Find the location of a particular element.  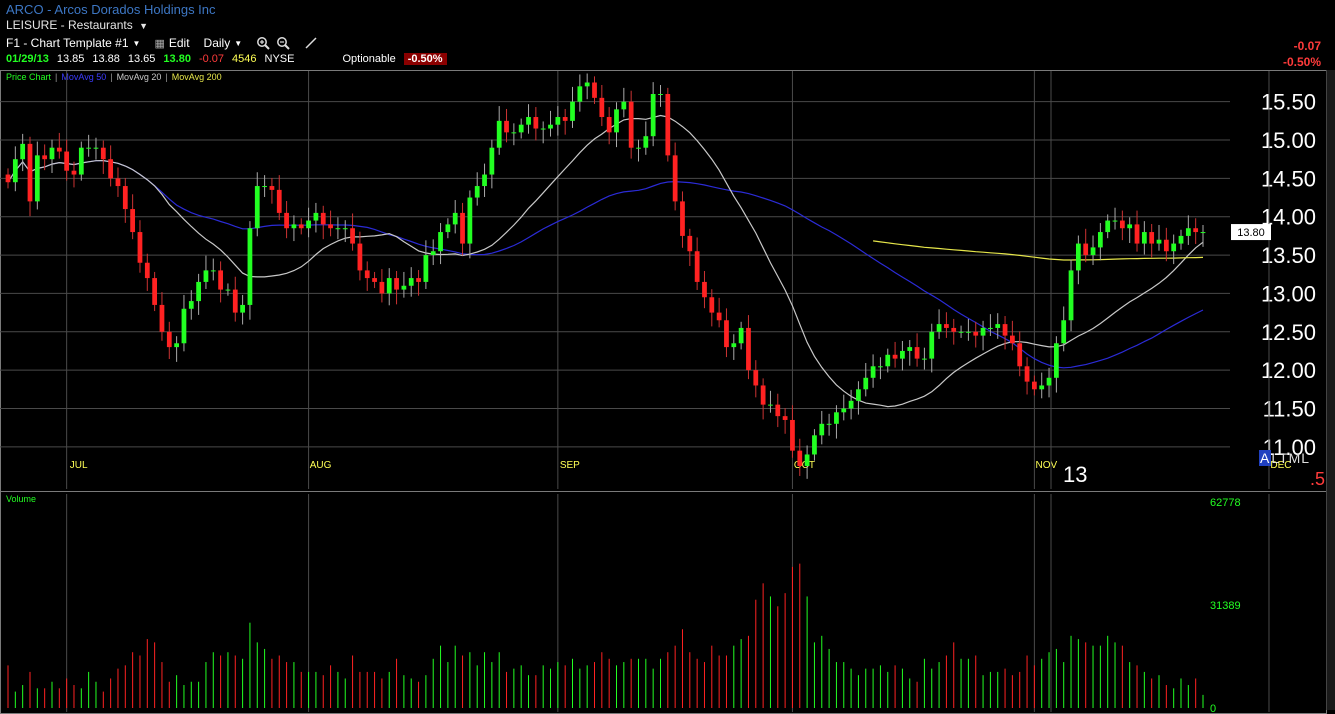

alt-ml-rest: LTML is located at coordinates (1290, 458).